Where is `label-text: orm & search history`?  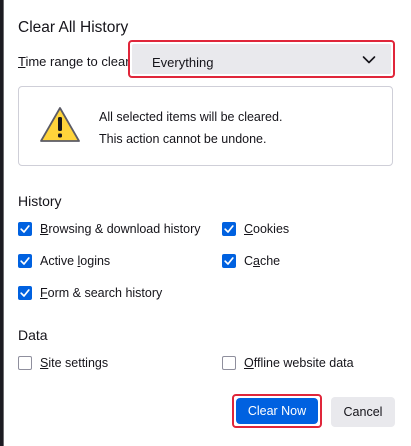 label-text: orm & search history is located at coordinates (105, 293).